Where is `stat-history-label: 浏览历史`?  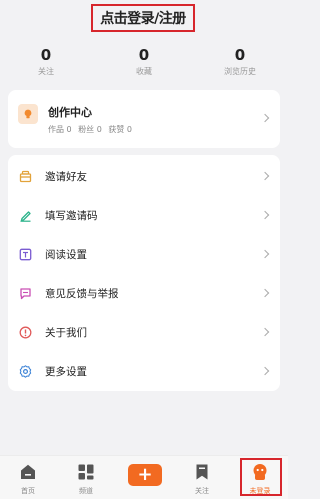
stat-history-label: 浏览历史 is located at coordinates (240, 71).